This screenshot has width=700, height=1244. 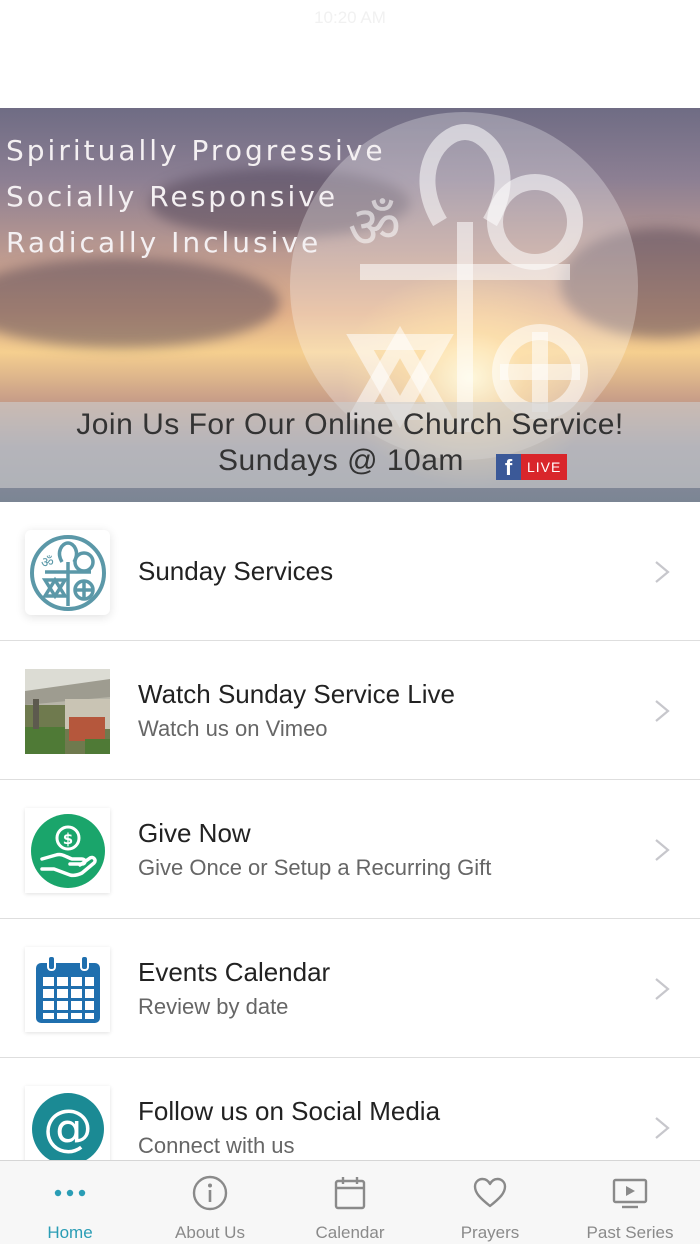 I want to click on service-banner-time: Sundays @ 10am, so click(x=341, y=460).